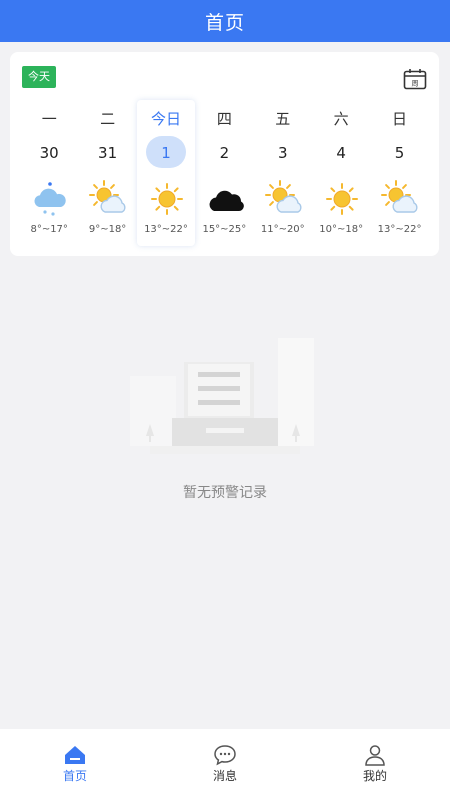 This screenshot has height=800, width=450. Describe the element at coordinates (222, 396) in the screenshot. I see `empty-state-illustration` at that location.